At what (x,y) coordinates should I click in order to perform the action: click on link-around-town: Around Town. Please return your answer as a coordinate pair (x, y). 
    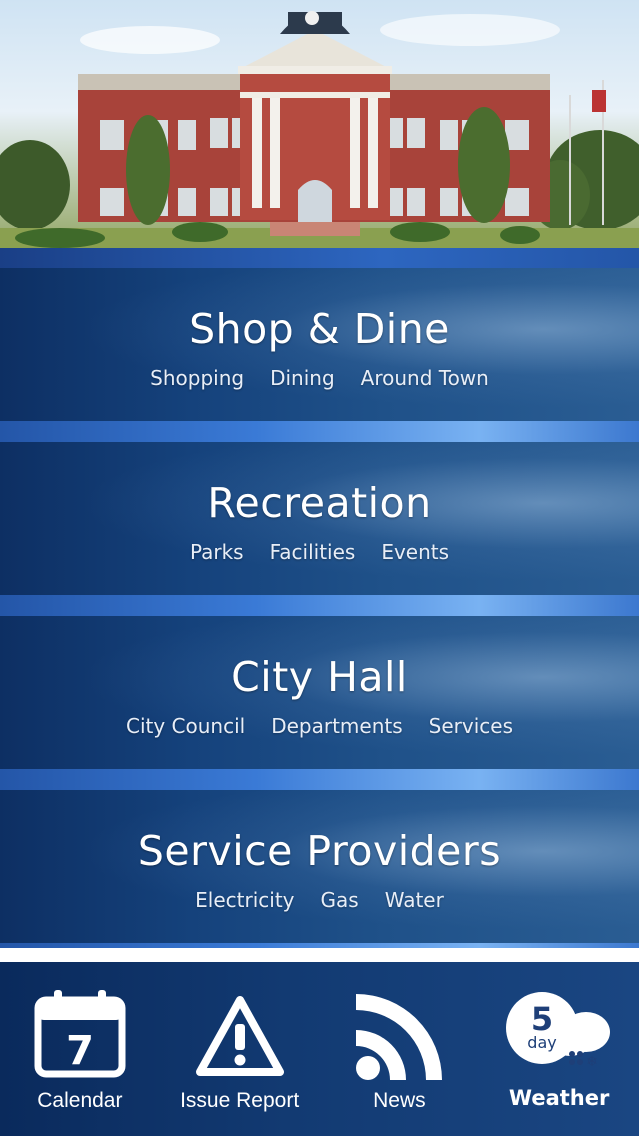
    Looking at the image, I should click on (425, 378).